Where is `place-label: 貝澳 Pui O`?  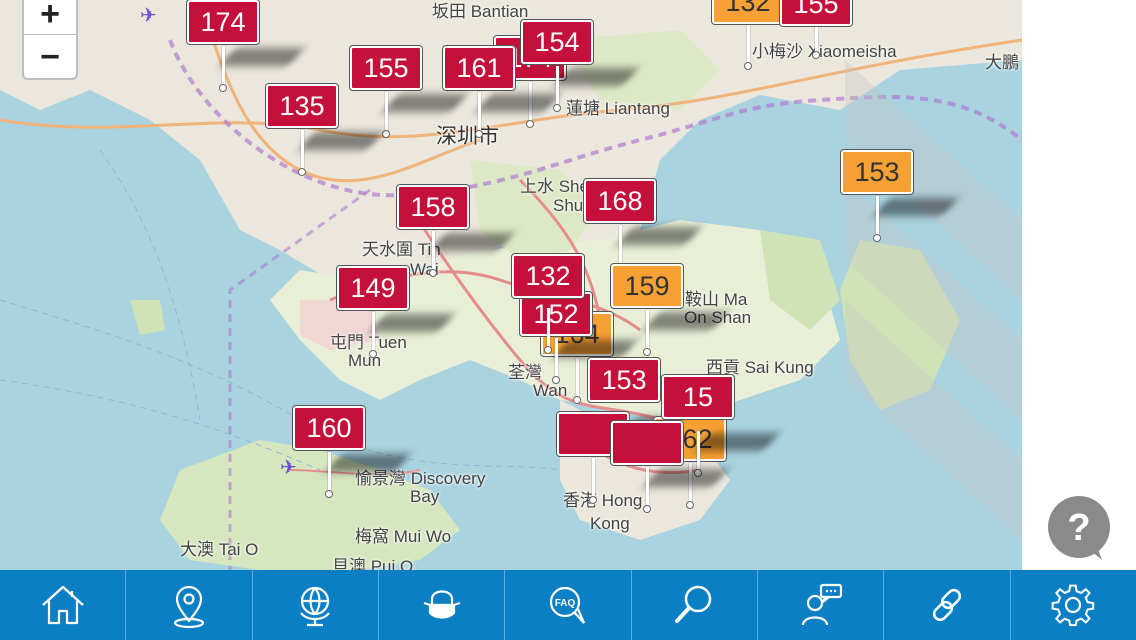
place-label: 貝澳 Pui O is located at coordinates (373, 563).